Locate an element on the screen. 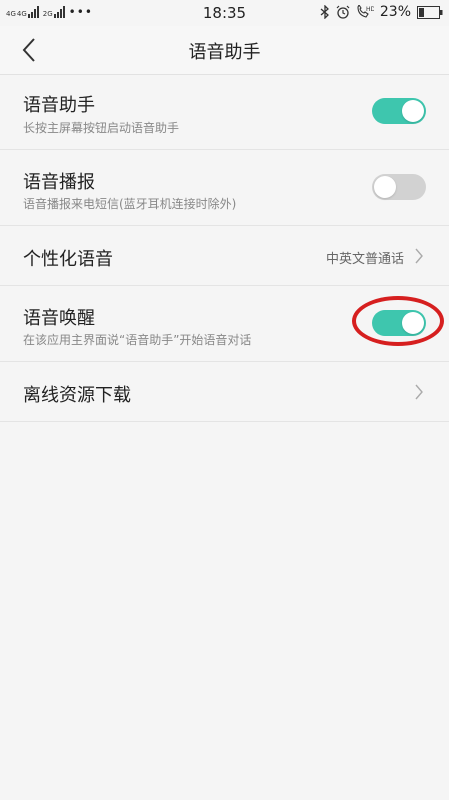 This screenshot has height=800, width=449. setting-value: 中英文普通话 is located at coordinates (364, 259).